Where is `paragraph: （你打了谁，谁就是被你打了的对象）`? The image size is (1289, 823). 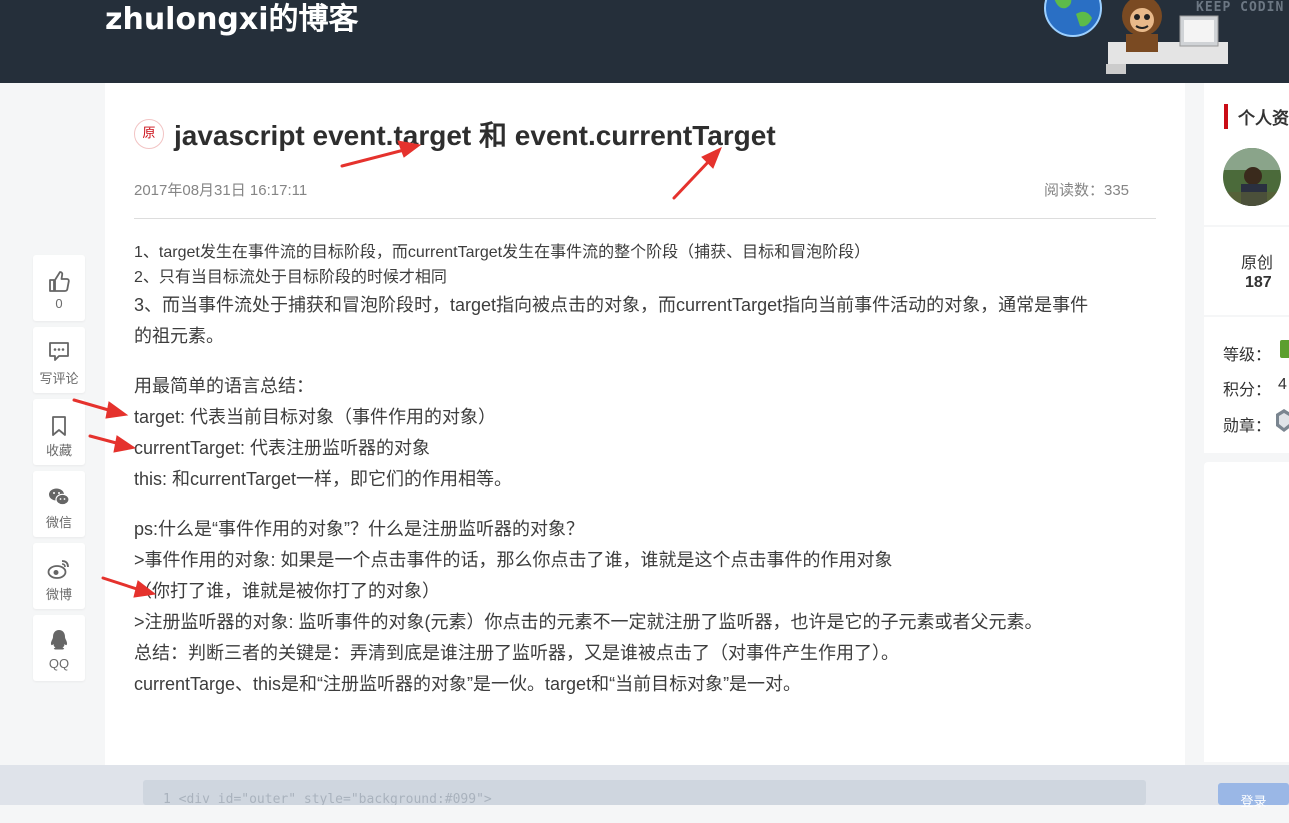
paragraph: （你打了谁，谁就是被你打了的对象） is located at coordinates (287, 591).